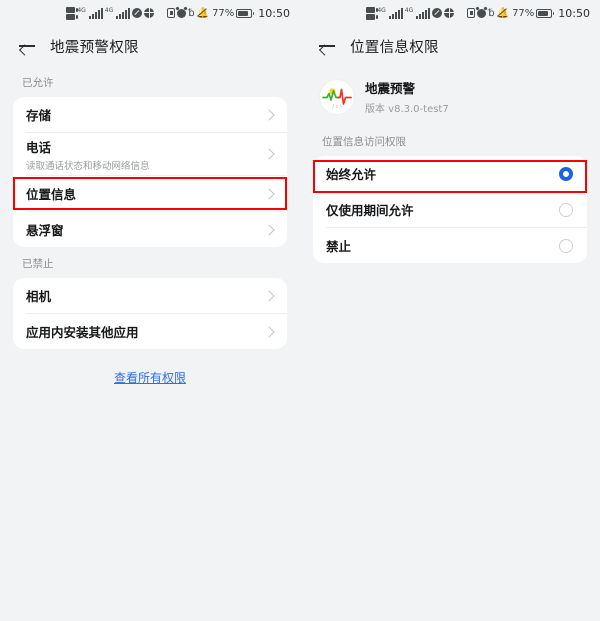 This screenshot has width=600, height=621. I want to click on location-options-card: 始终允许 仅使用期间允许 禁止, so click(450, 209).